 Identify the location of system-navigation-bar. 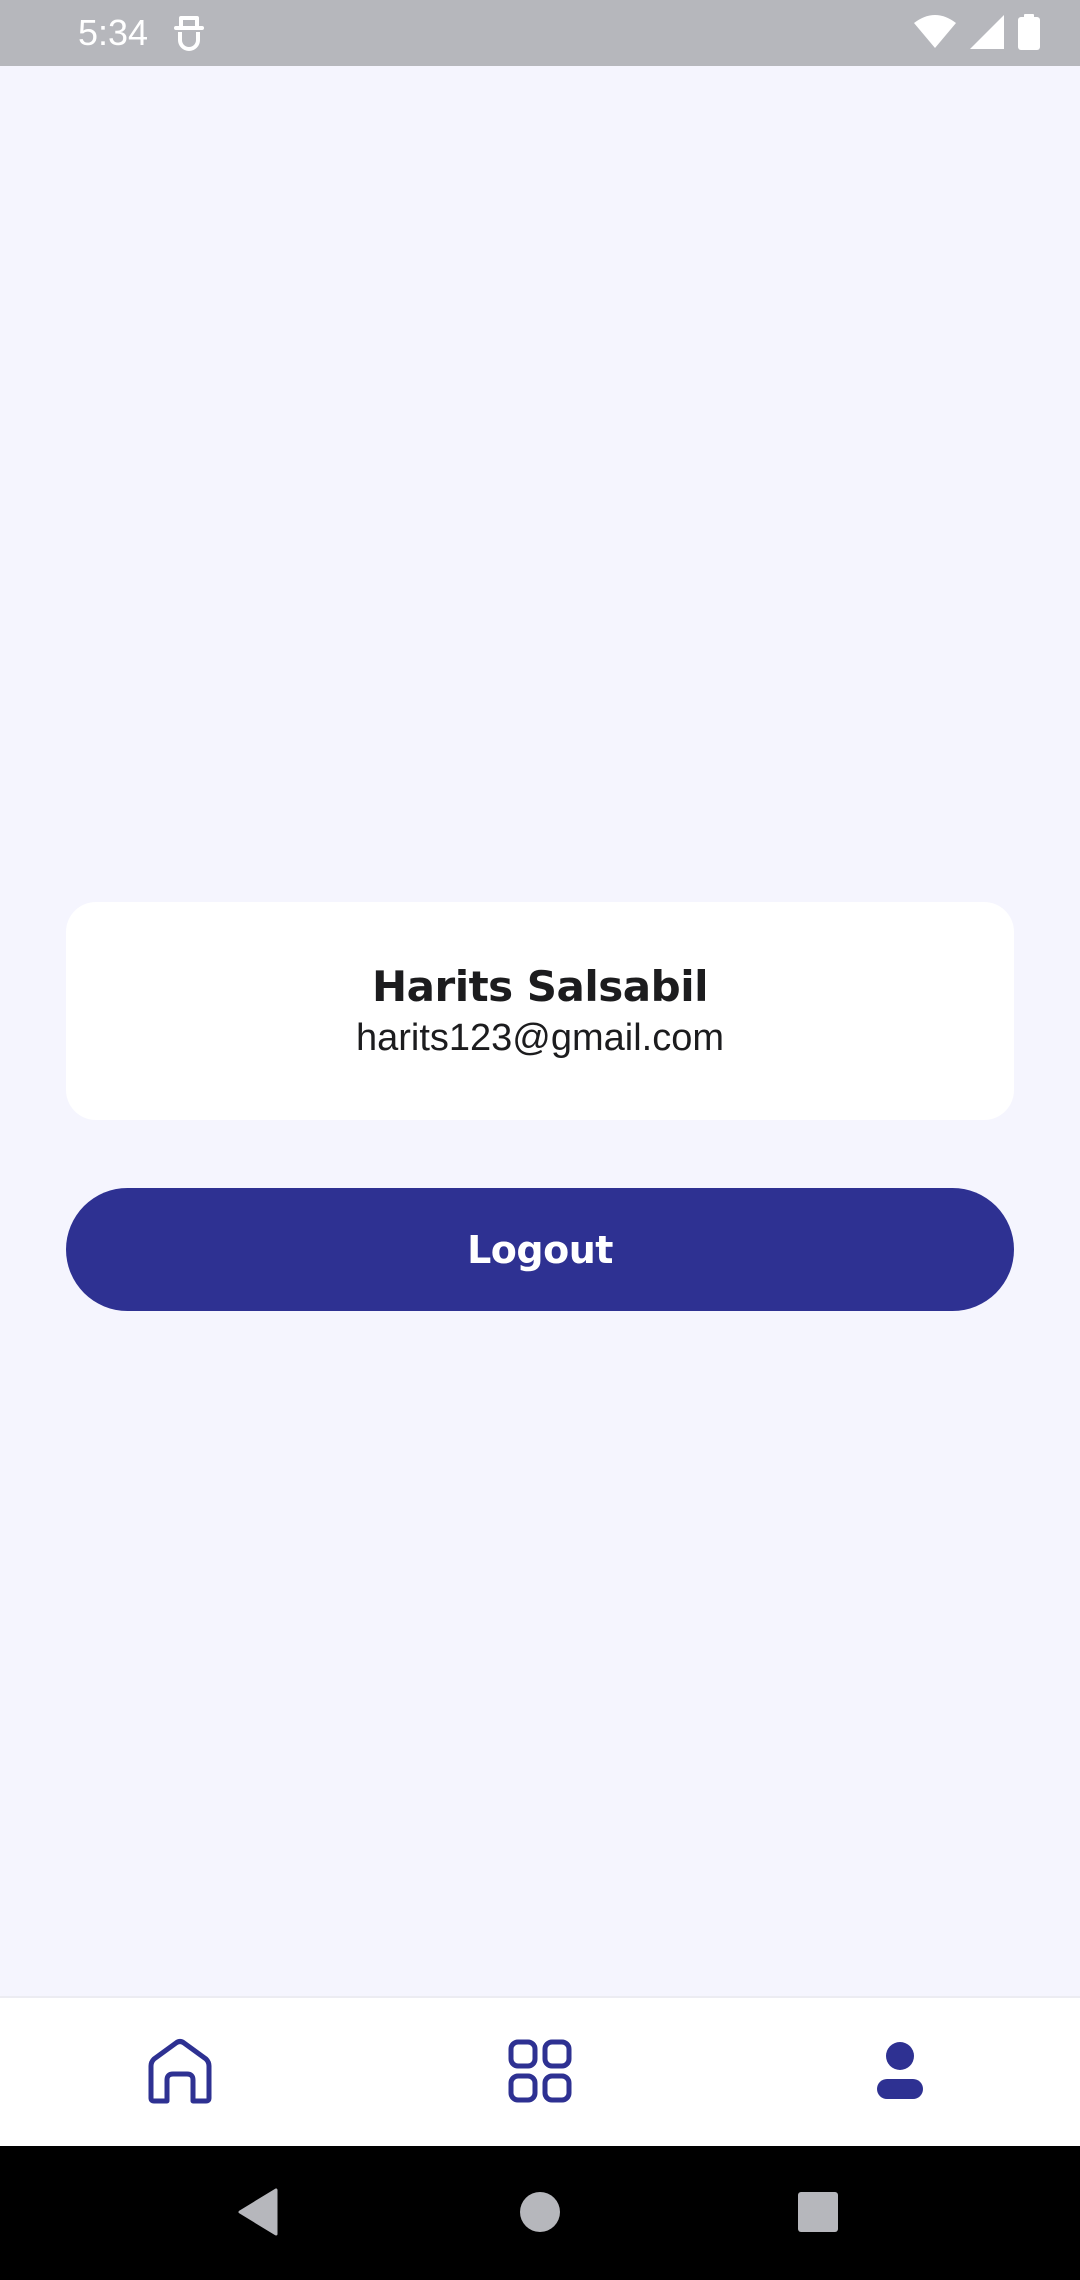
(540, 2213).